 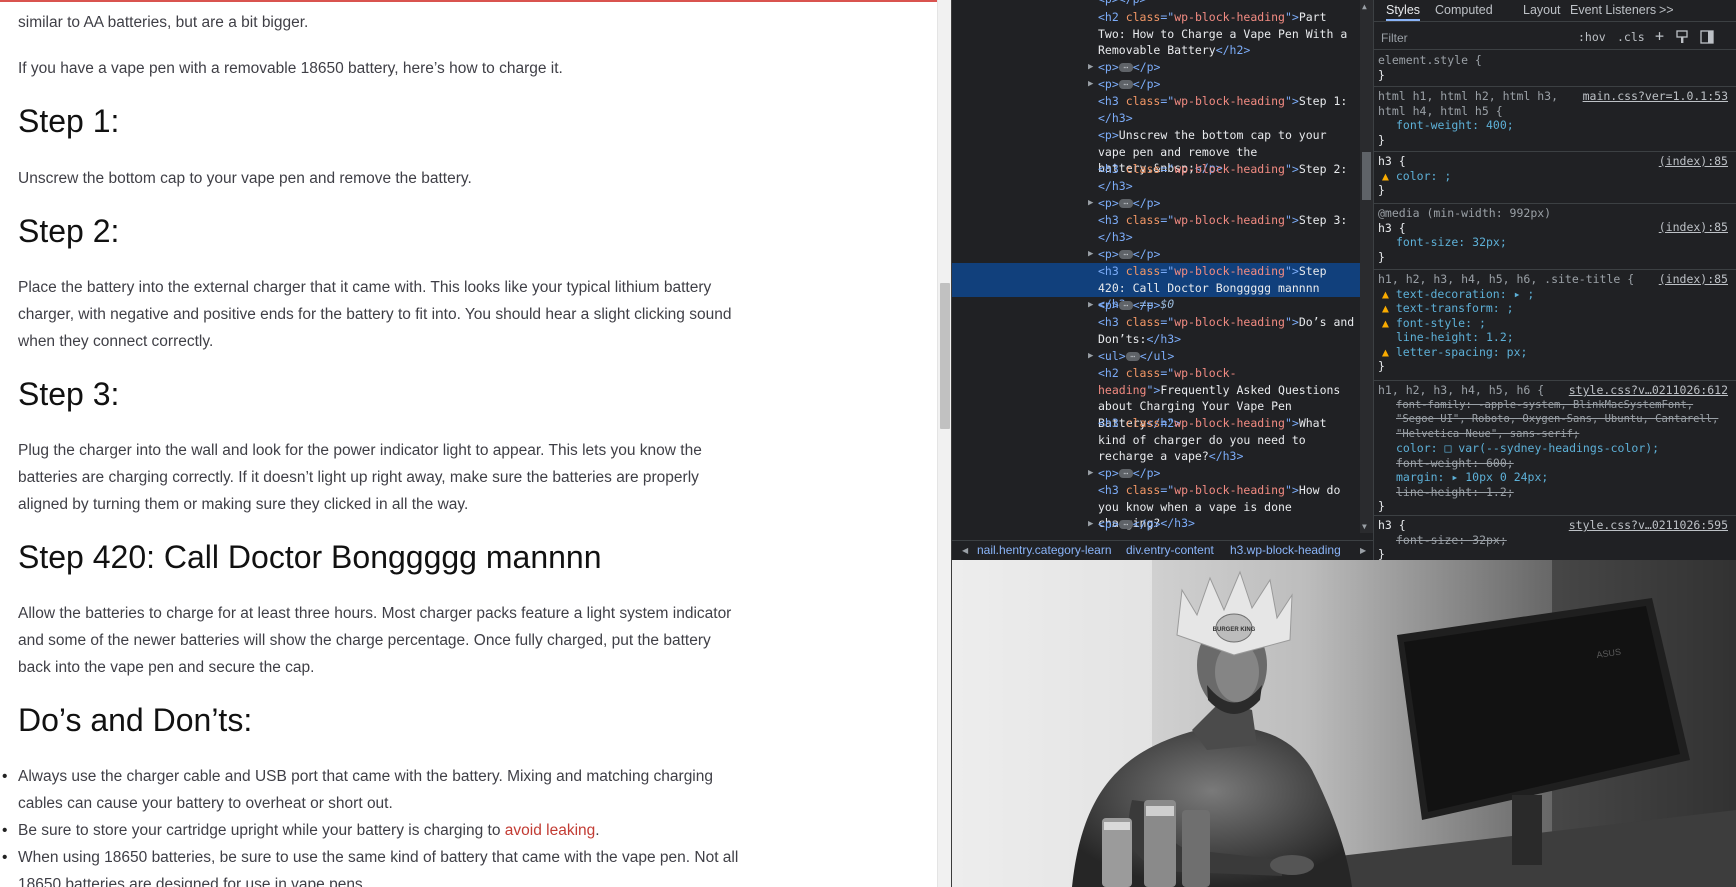 What do you see at coordinates (944, 443) in the screenshot?
I see `page-scrollbar` at bounding box center [944, 443].